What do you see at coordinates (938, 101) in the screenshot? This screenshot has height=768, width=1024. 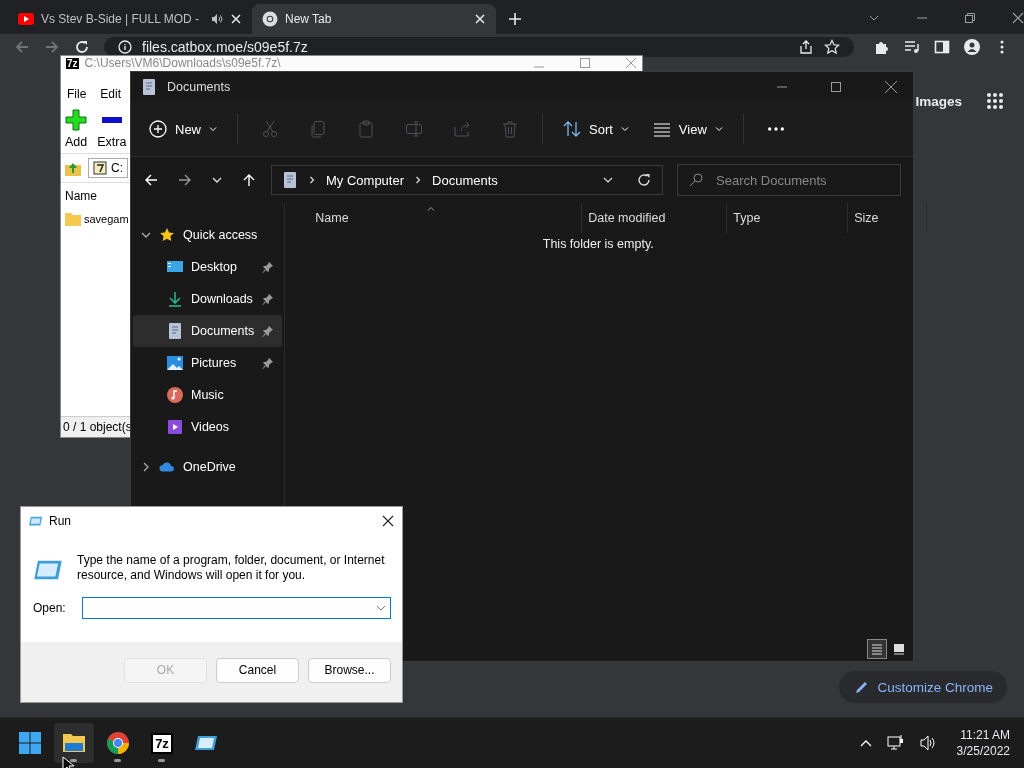 I see `images-link: Images` at bounding box center [938, 101].